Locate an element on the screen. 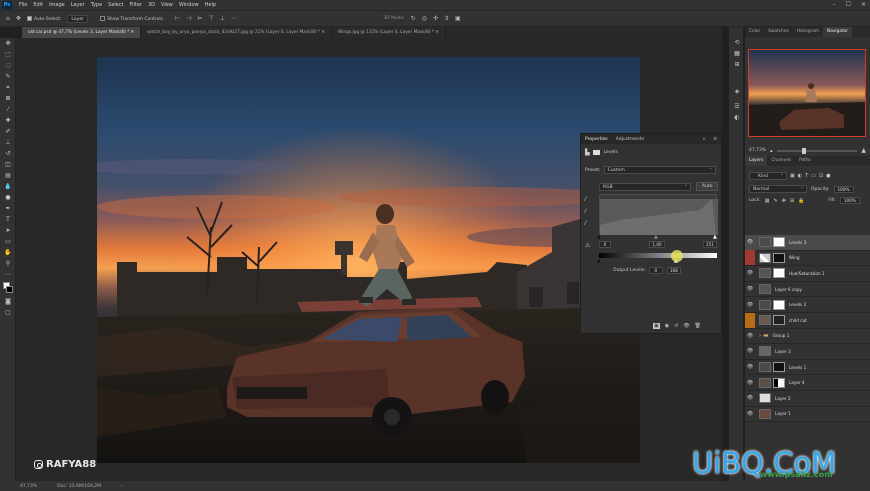  move-tool-icon: ✥ is located at coordinates (18, 18).